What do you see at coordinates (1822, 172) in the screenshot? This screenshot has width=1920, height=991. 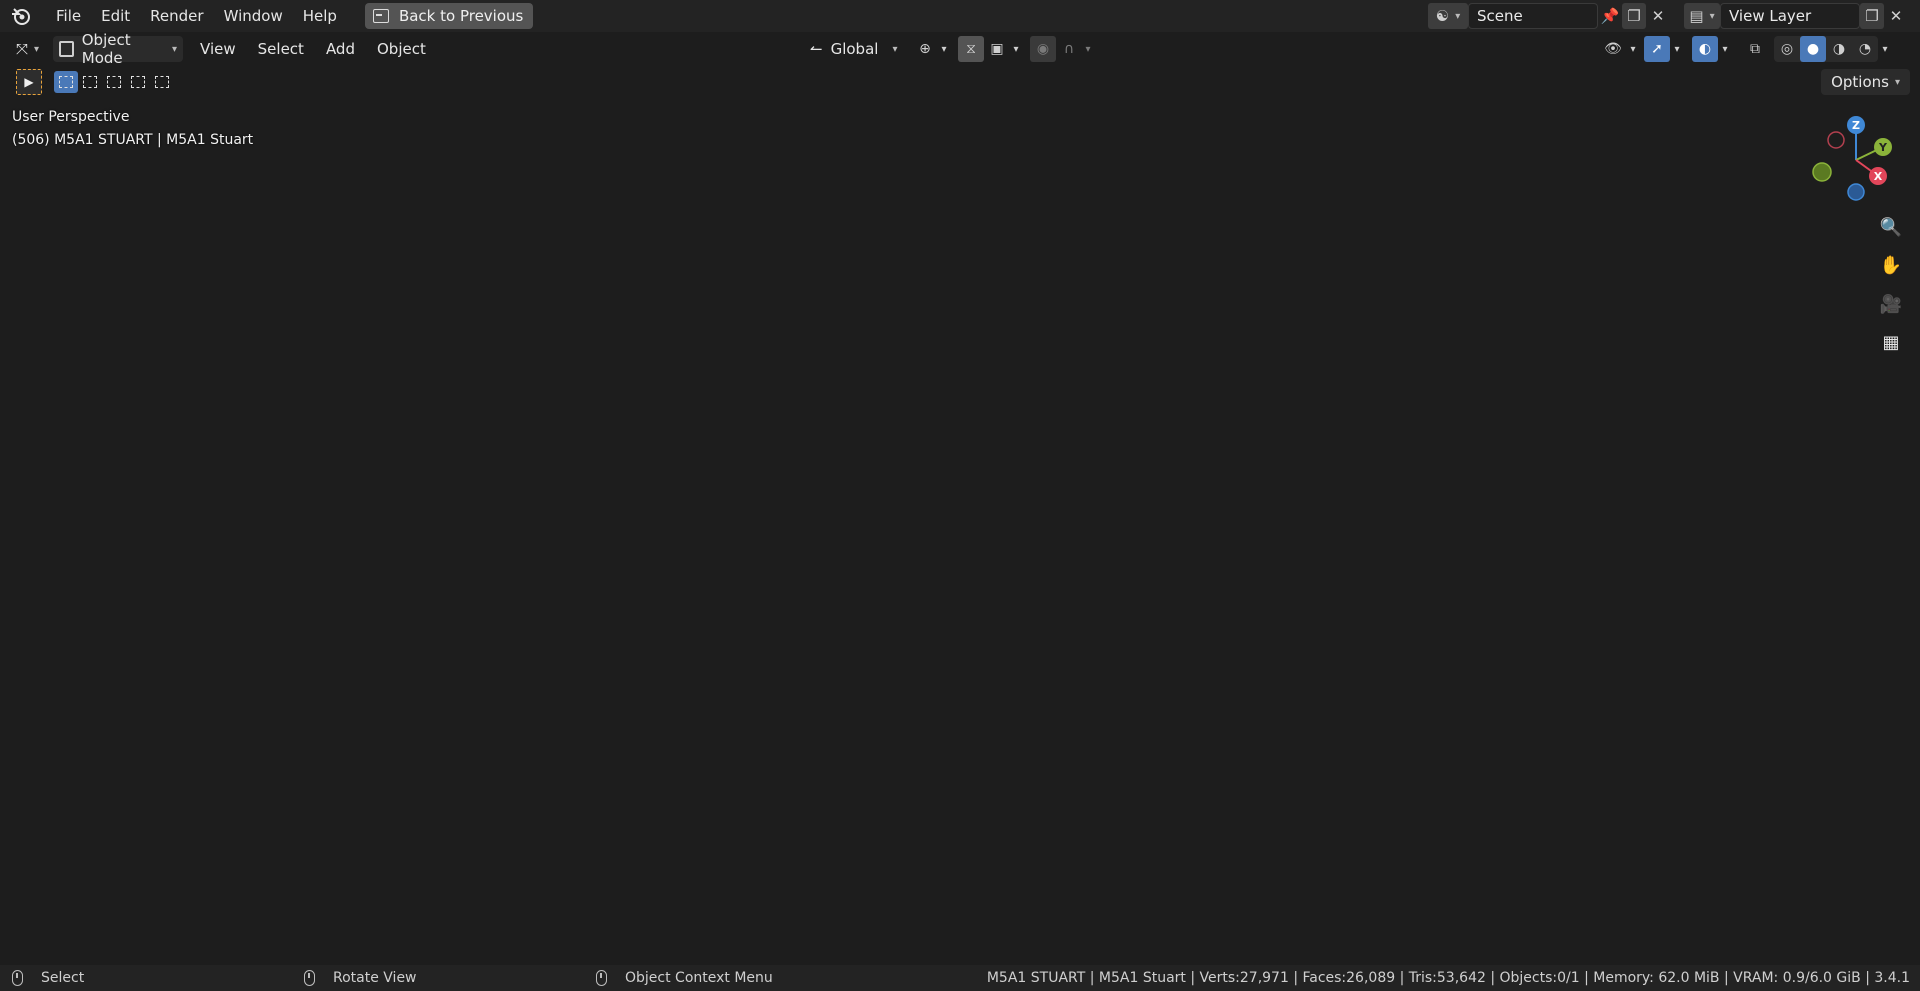 I see `gizmo-neg-y` at bounding box center [1822, 172].